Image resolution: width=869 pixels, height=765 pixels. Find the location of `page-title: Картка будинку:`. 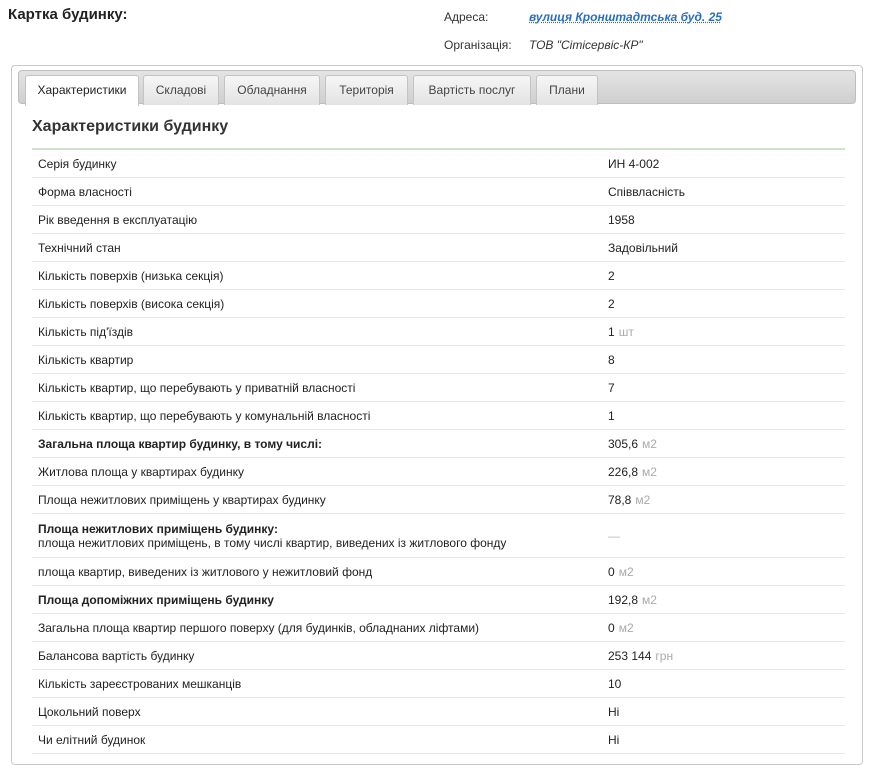

page-title: Картка будинку: is located at coordinates (68, 14).